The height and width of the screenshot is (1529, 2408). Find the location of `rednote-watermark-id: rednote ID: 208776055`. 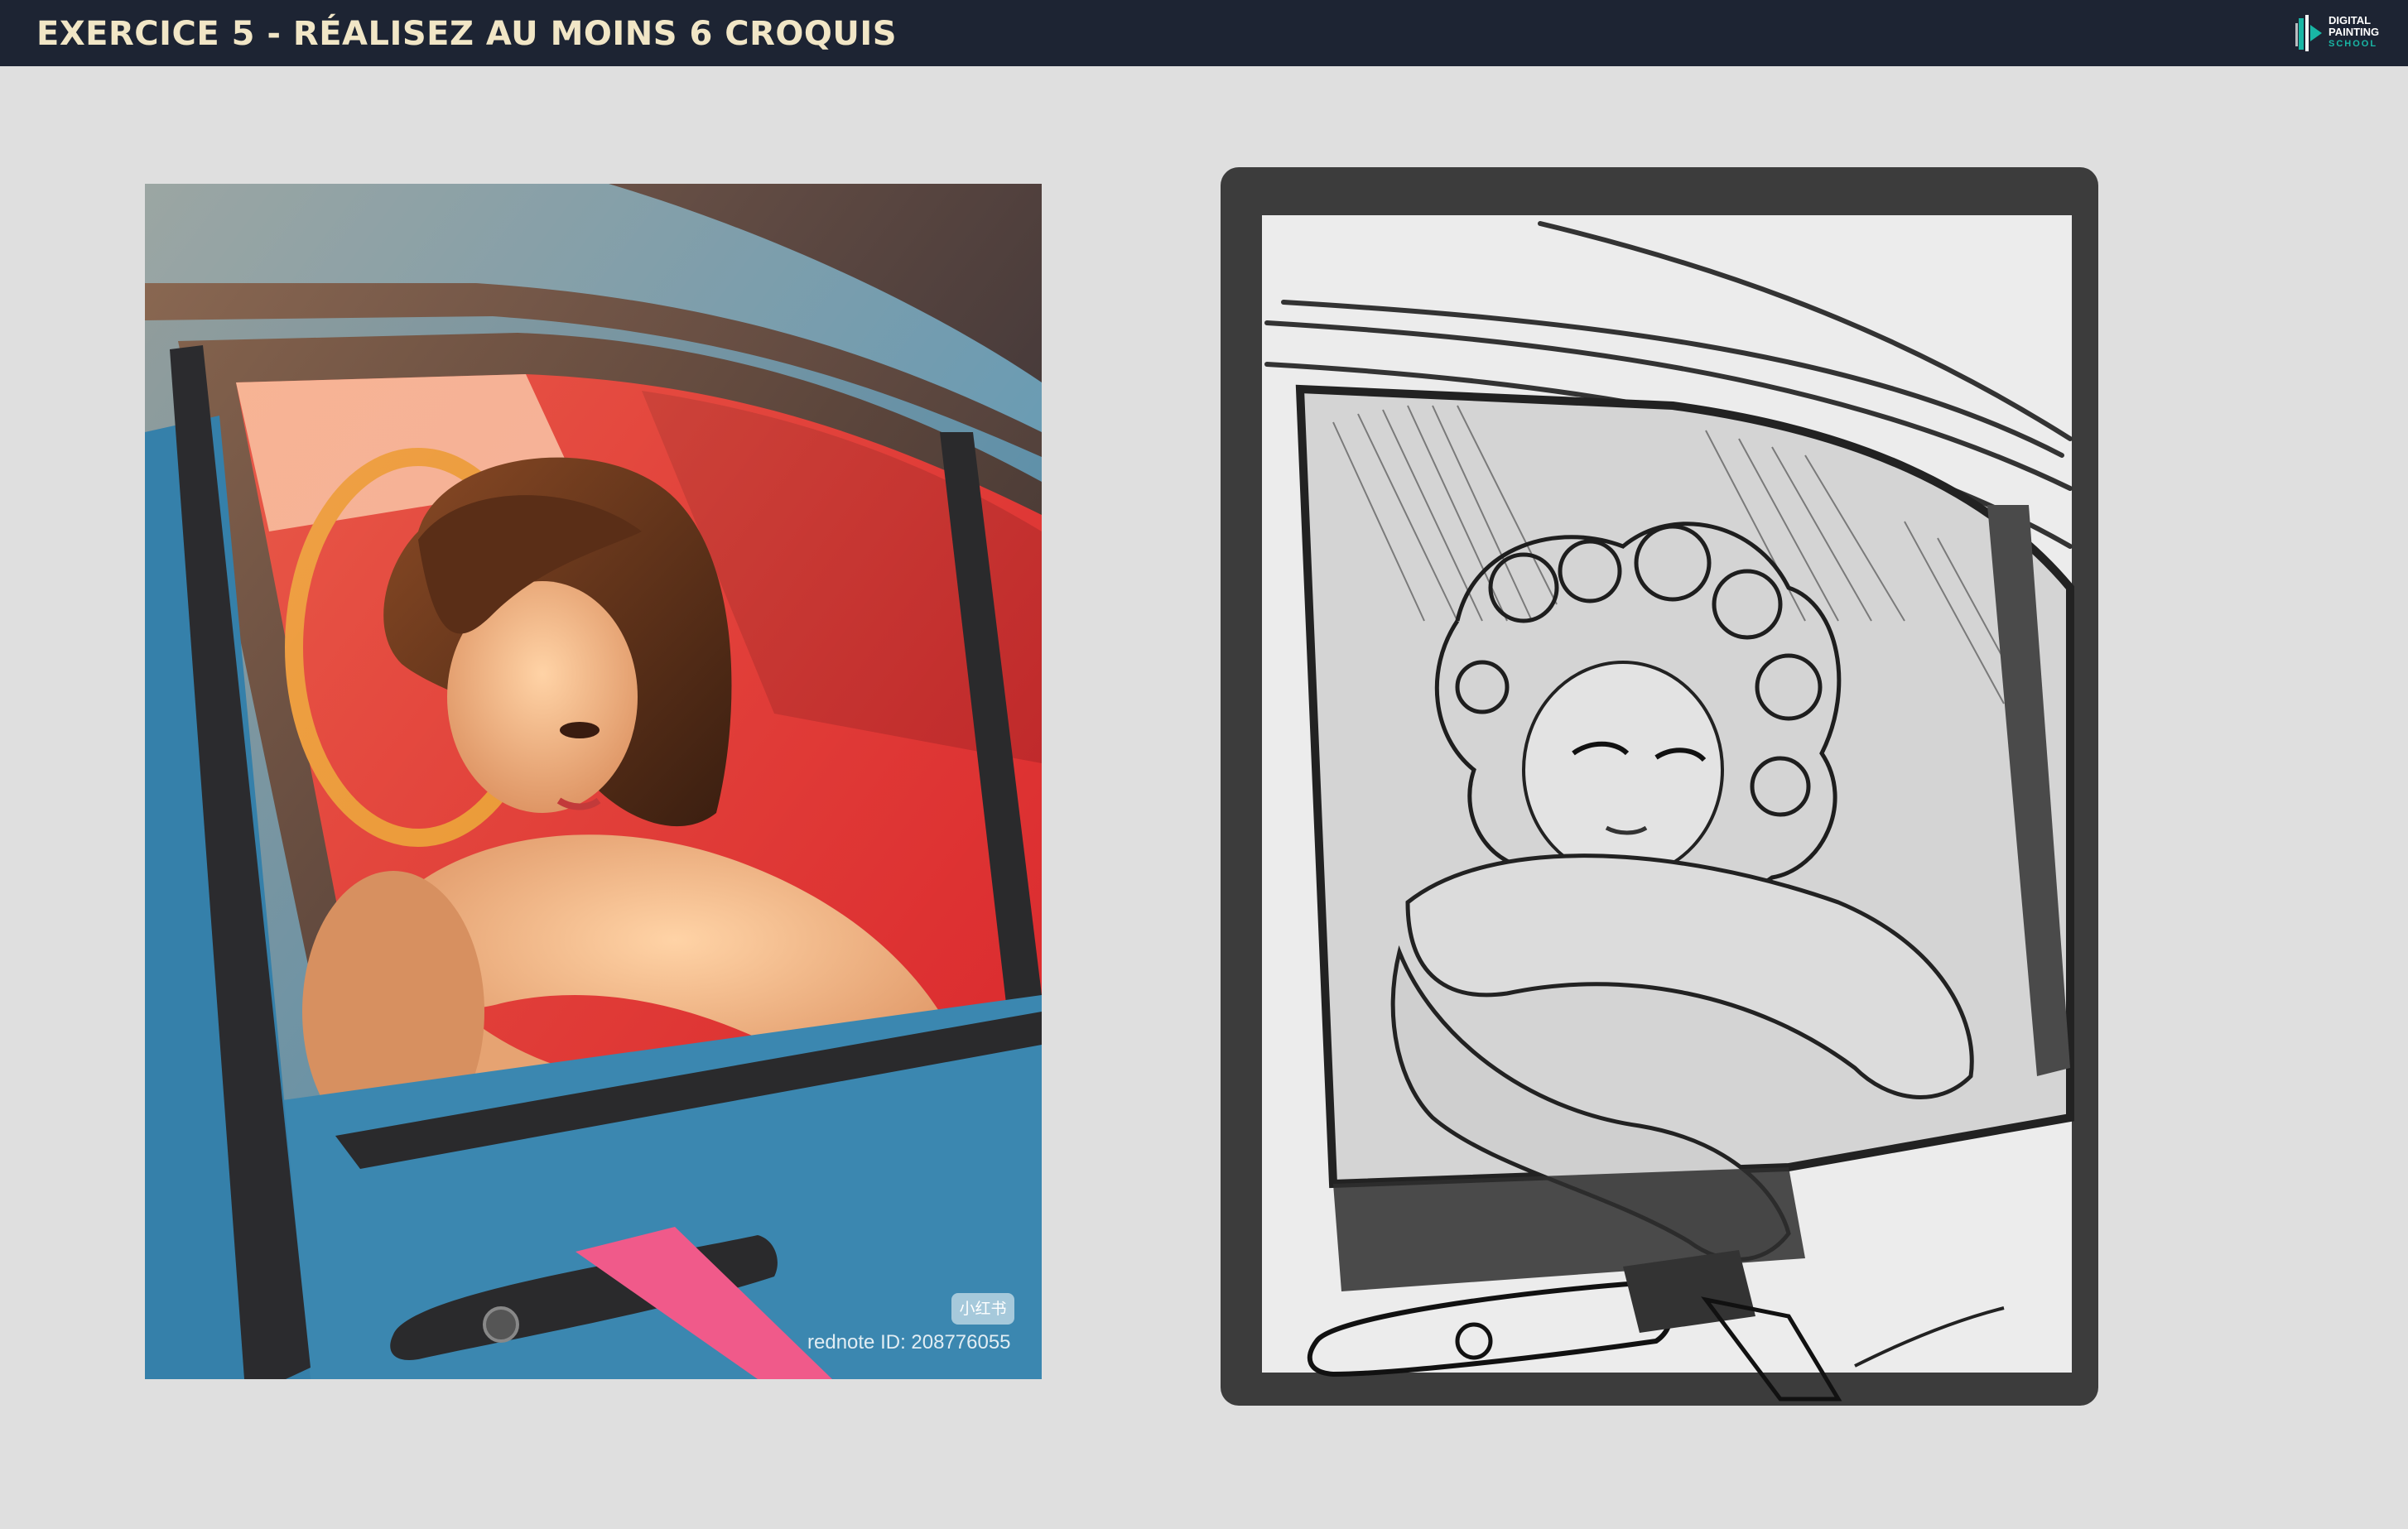

rednote-watermark-id: rednote ID: 208776055 is located at coordinates (909, 1342).